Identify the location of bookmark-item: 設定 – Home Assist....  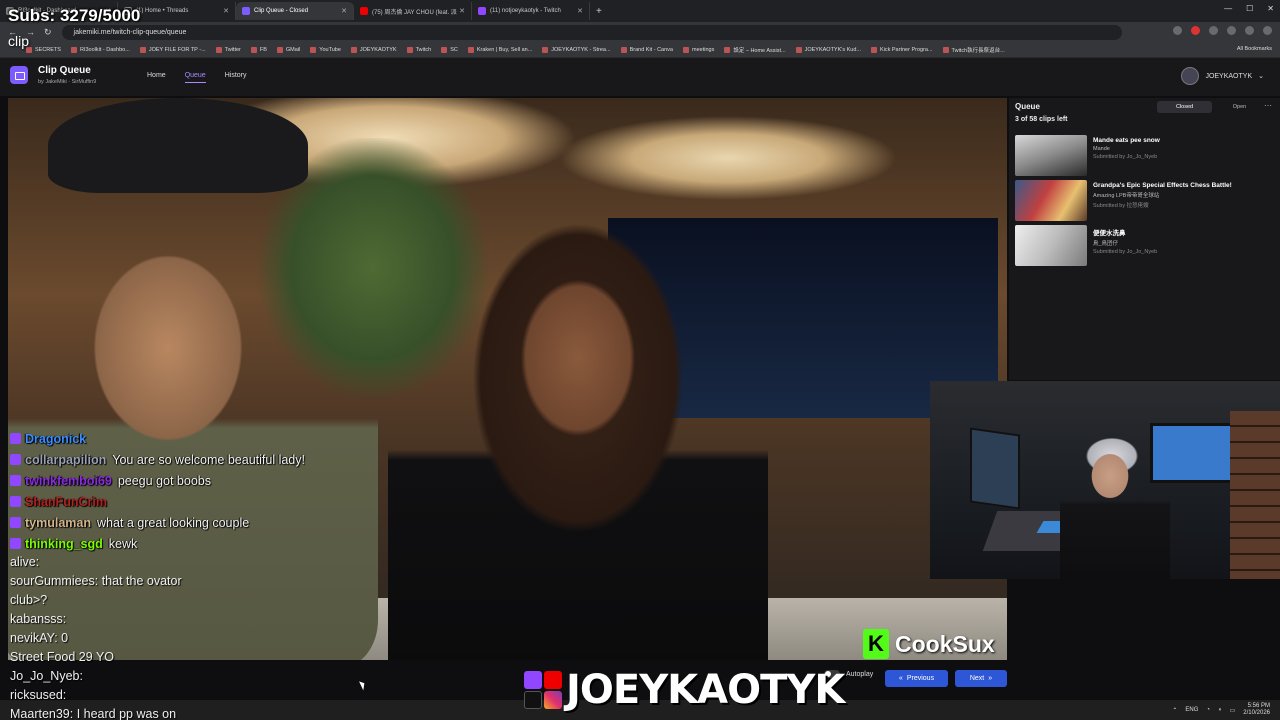
(755, 50).